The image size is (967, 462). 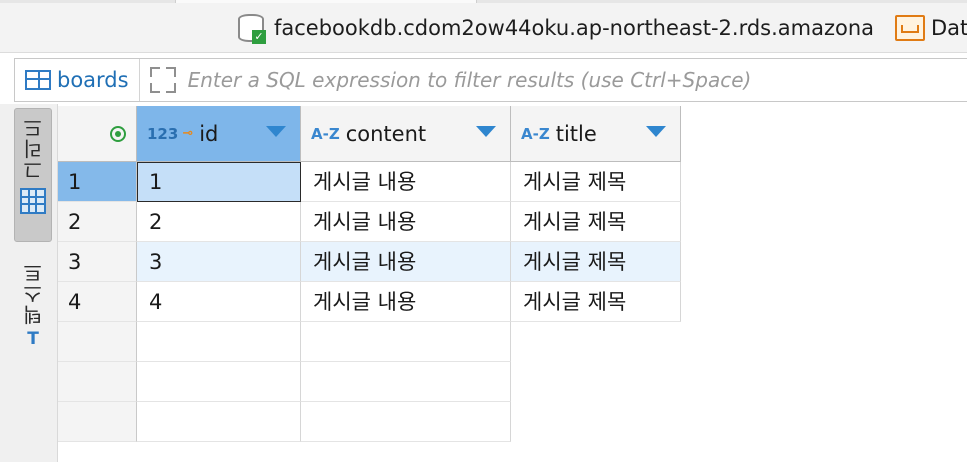 I want to click on column-header-id: 123 ⊸ id, so click(x=219, y=134).